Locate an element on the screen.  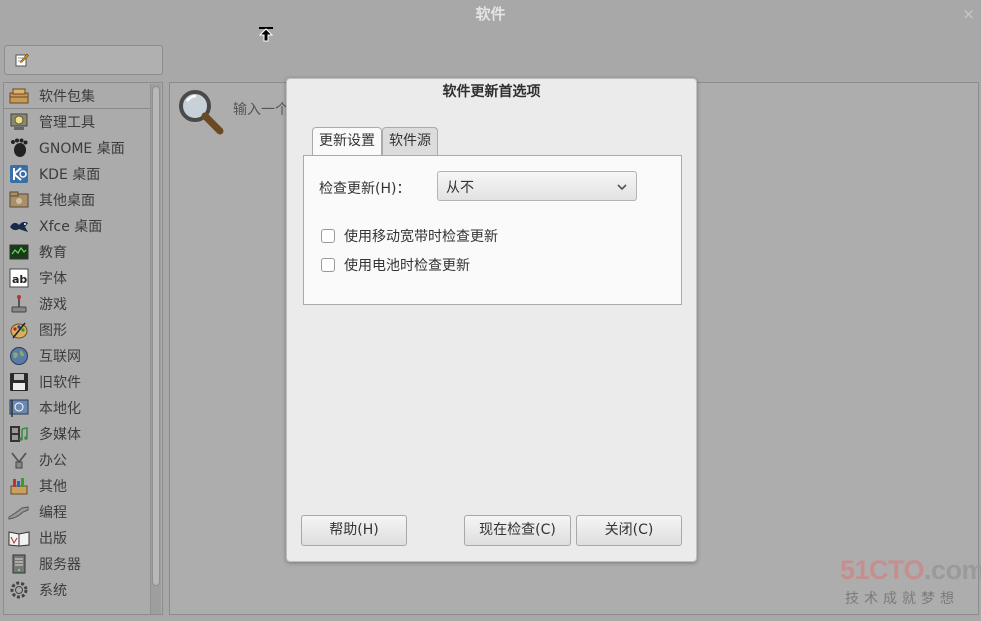
help-button: 帮助(H) is located at coordinates (354, 530).